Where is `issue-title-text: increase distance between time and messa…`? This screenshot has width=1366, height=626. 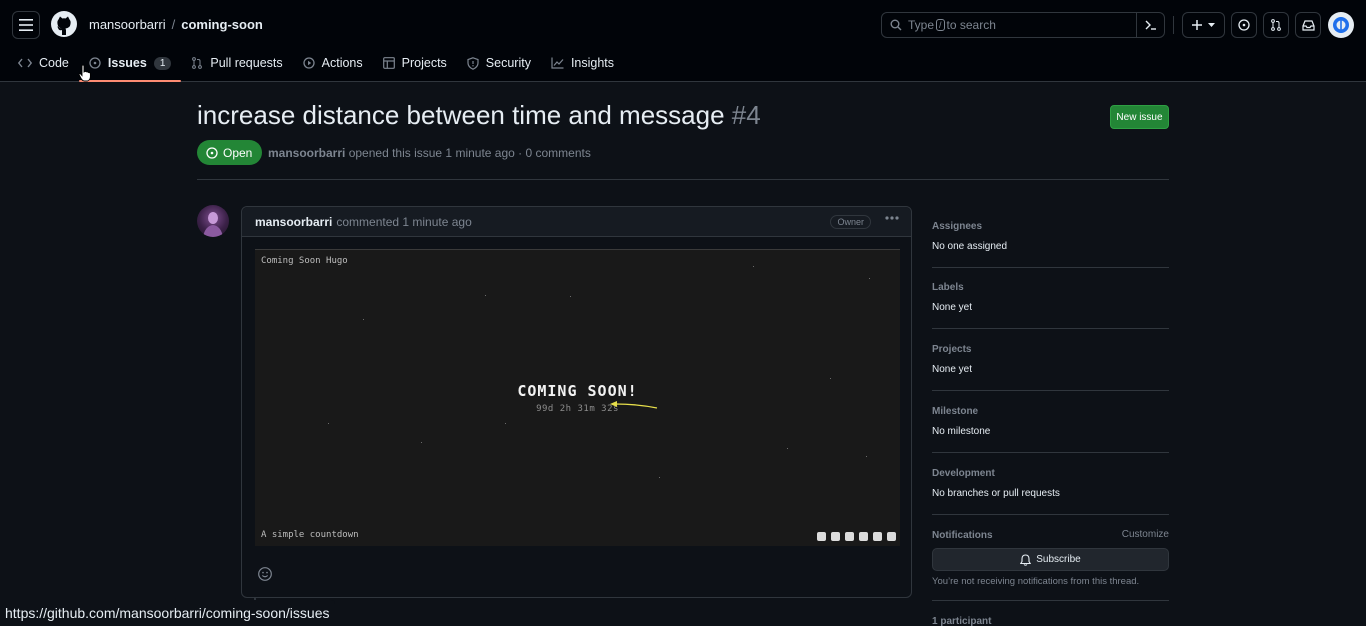 issue-title-text: increase distance between time and messa… is located at coordinates (461, 115).